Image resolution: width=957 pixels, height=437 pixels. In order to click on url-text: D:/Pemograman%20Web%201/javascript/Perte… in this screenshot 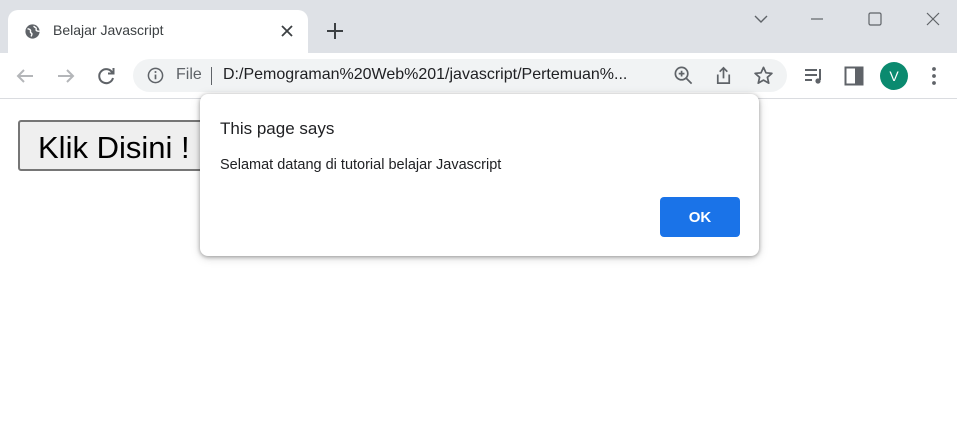, I will do `click(443, 75)`.